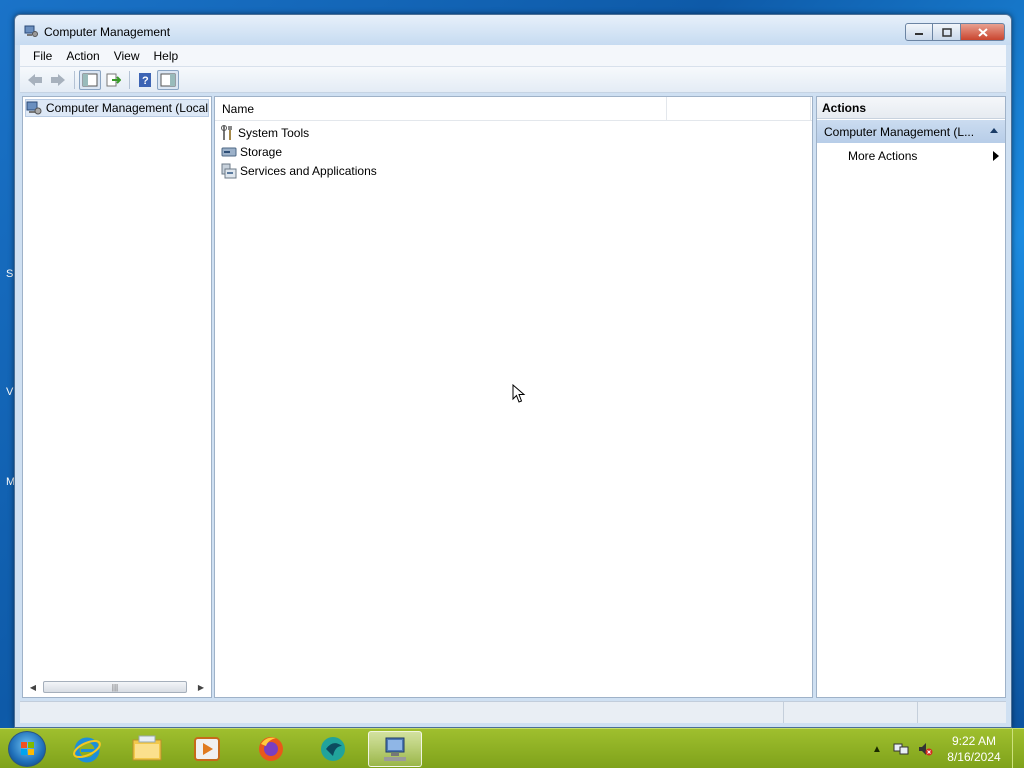 The image size is (1024, 768). I want to click on help-button: ?, so click(145, 80).